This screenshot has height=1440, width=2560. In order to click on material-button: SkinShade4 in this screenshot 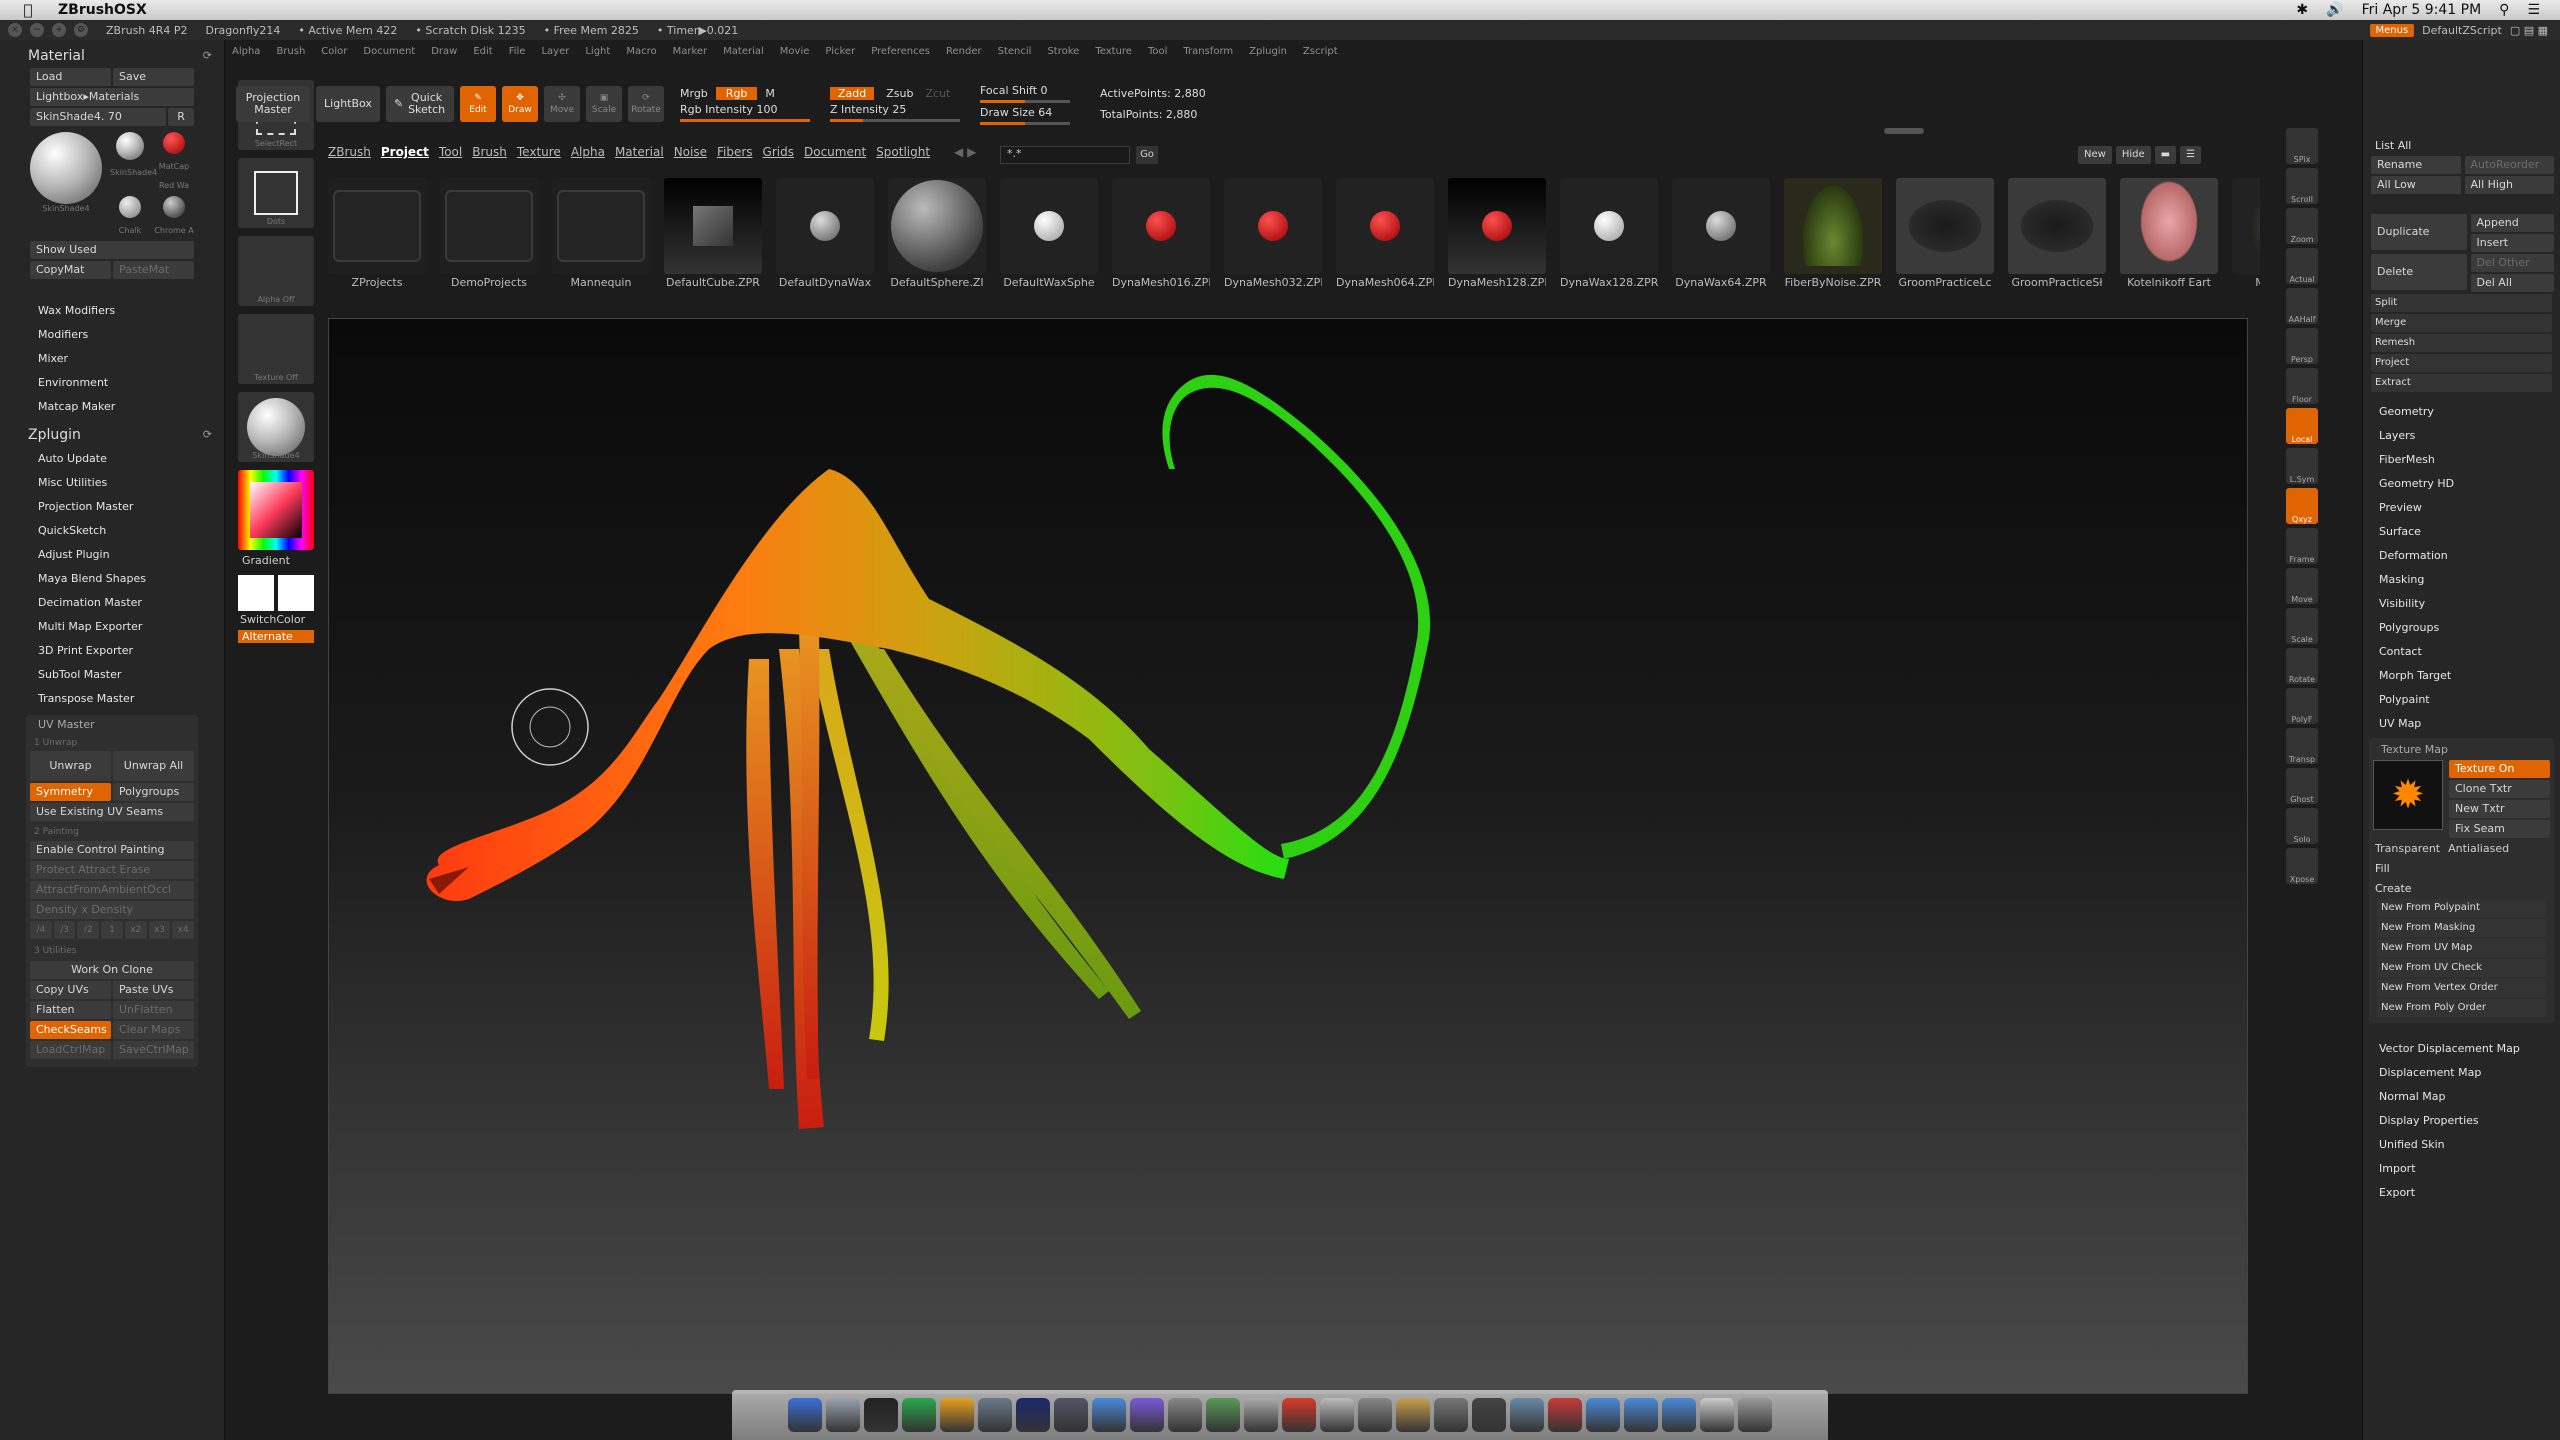, I will do `click(276, 427)`.